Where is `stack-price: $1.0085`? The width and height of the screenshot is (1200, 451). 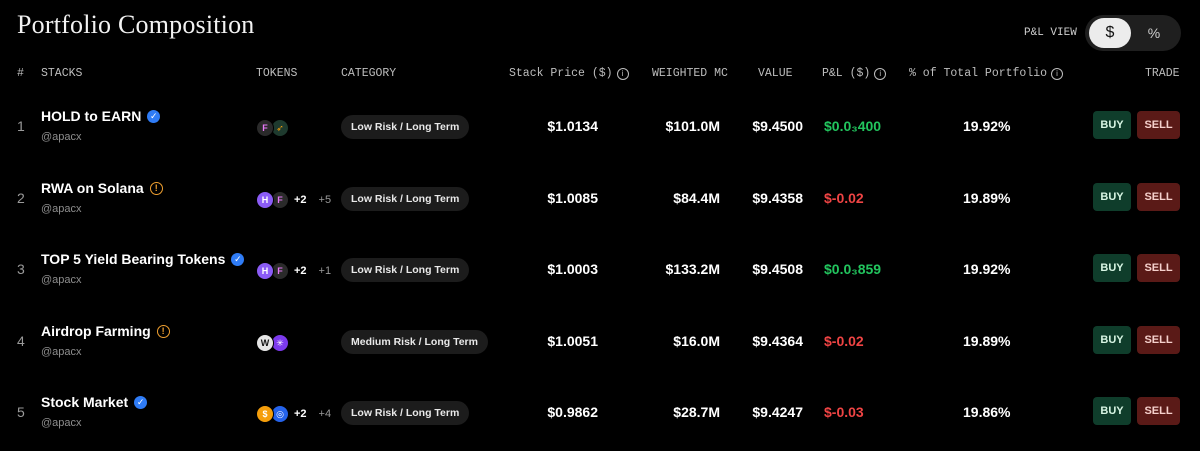
stack-price: $1.0085 is located at coordinates (572, 198).